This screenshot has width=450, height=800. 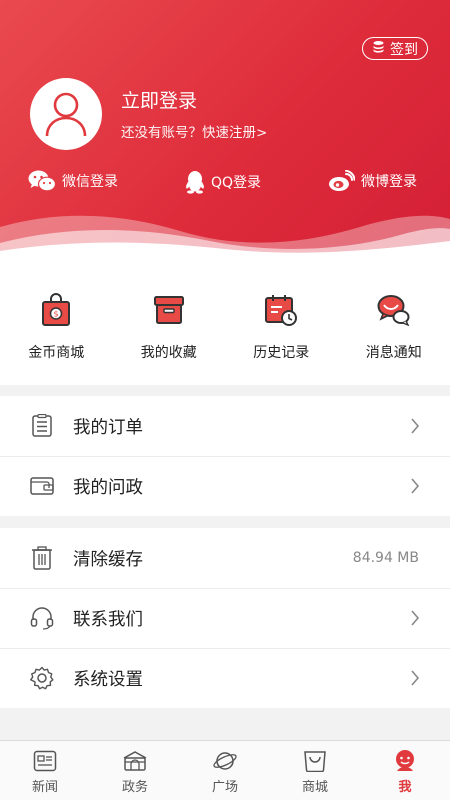 I want to click on quick-label: 金币商城, so click(x=56, y=353).